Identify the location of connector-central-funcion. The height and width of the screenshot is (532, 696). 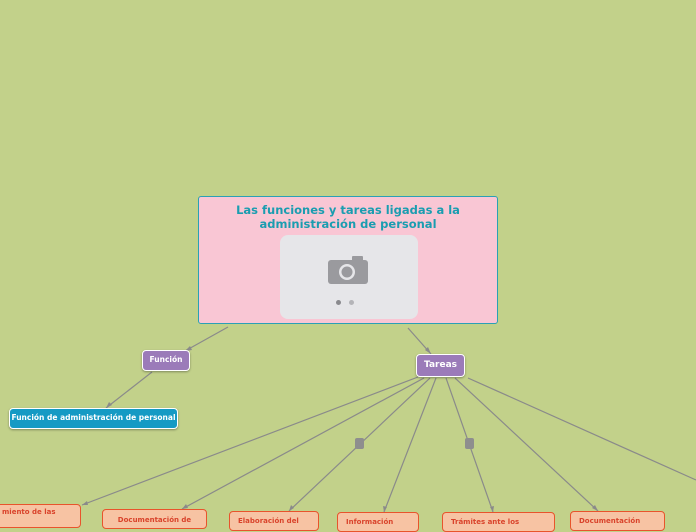
(206, 339).